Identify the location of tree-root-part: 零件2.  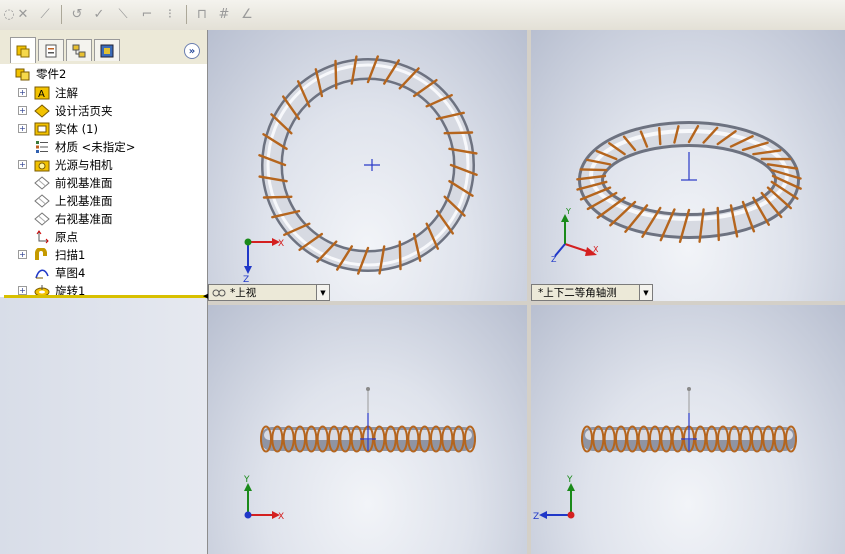
(40, 74).